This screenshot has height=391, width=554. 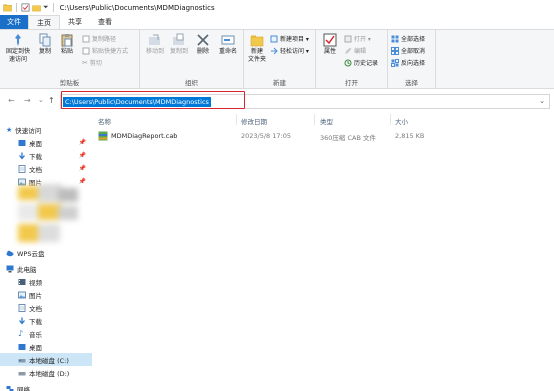 What do you see at coordinates (395, 50) in the screenshot?
I see `select-none-icon` at bounding box center [395, 50].